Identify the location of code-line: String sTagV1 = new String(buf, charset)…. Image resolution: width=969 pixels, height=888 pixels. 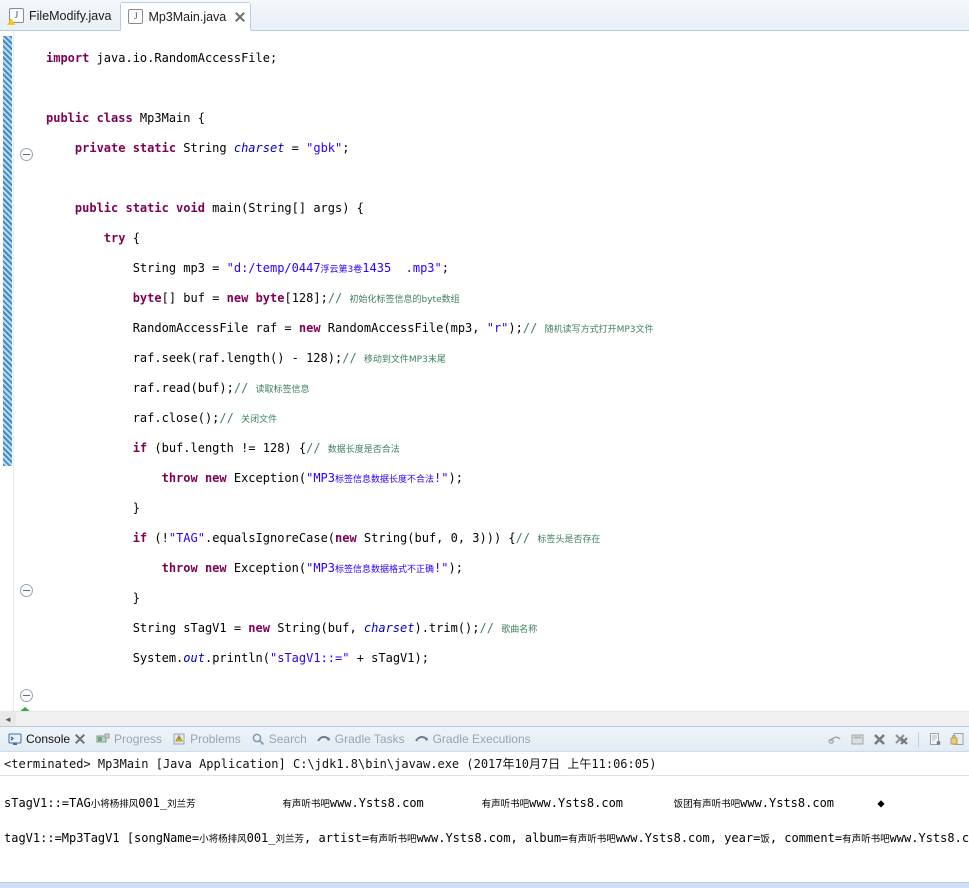
(292, 628).